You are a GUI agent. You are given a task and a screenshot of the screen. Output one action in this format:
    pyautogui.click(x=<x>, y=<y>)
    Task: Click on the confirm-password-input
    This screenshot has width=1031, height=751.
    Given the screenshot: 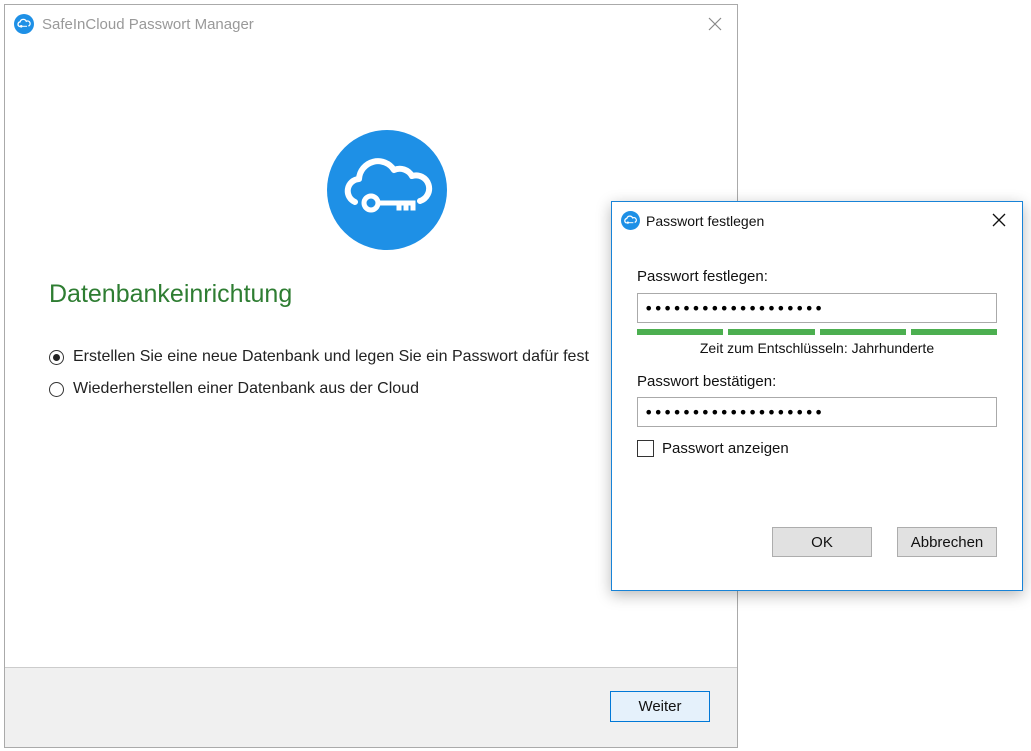 What is the action you would take?
    pyautogui.click(x=817, y=412)
    